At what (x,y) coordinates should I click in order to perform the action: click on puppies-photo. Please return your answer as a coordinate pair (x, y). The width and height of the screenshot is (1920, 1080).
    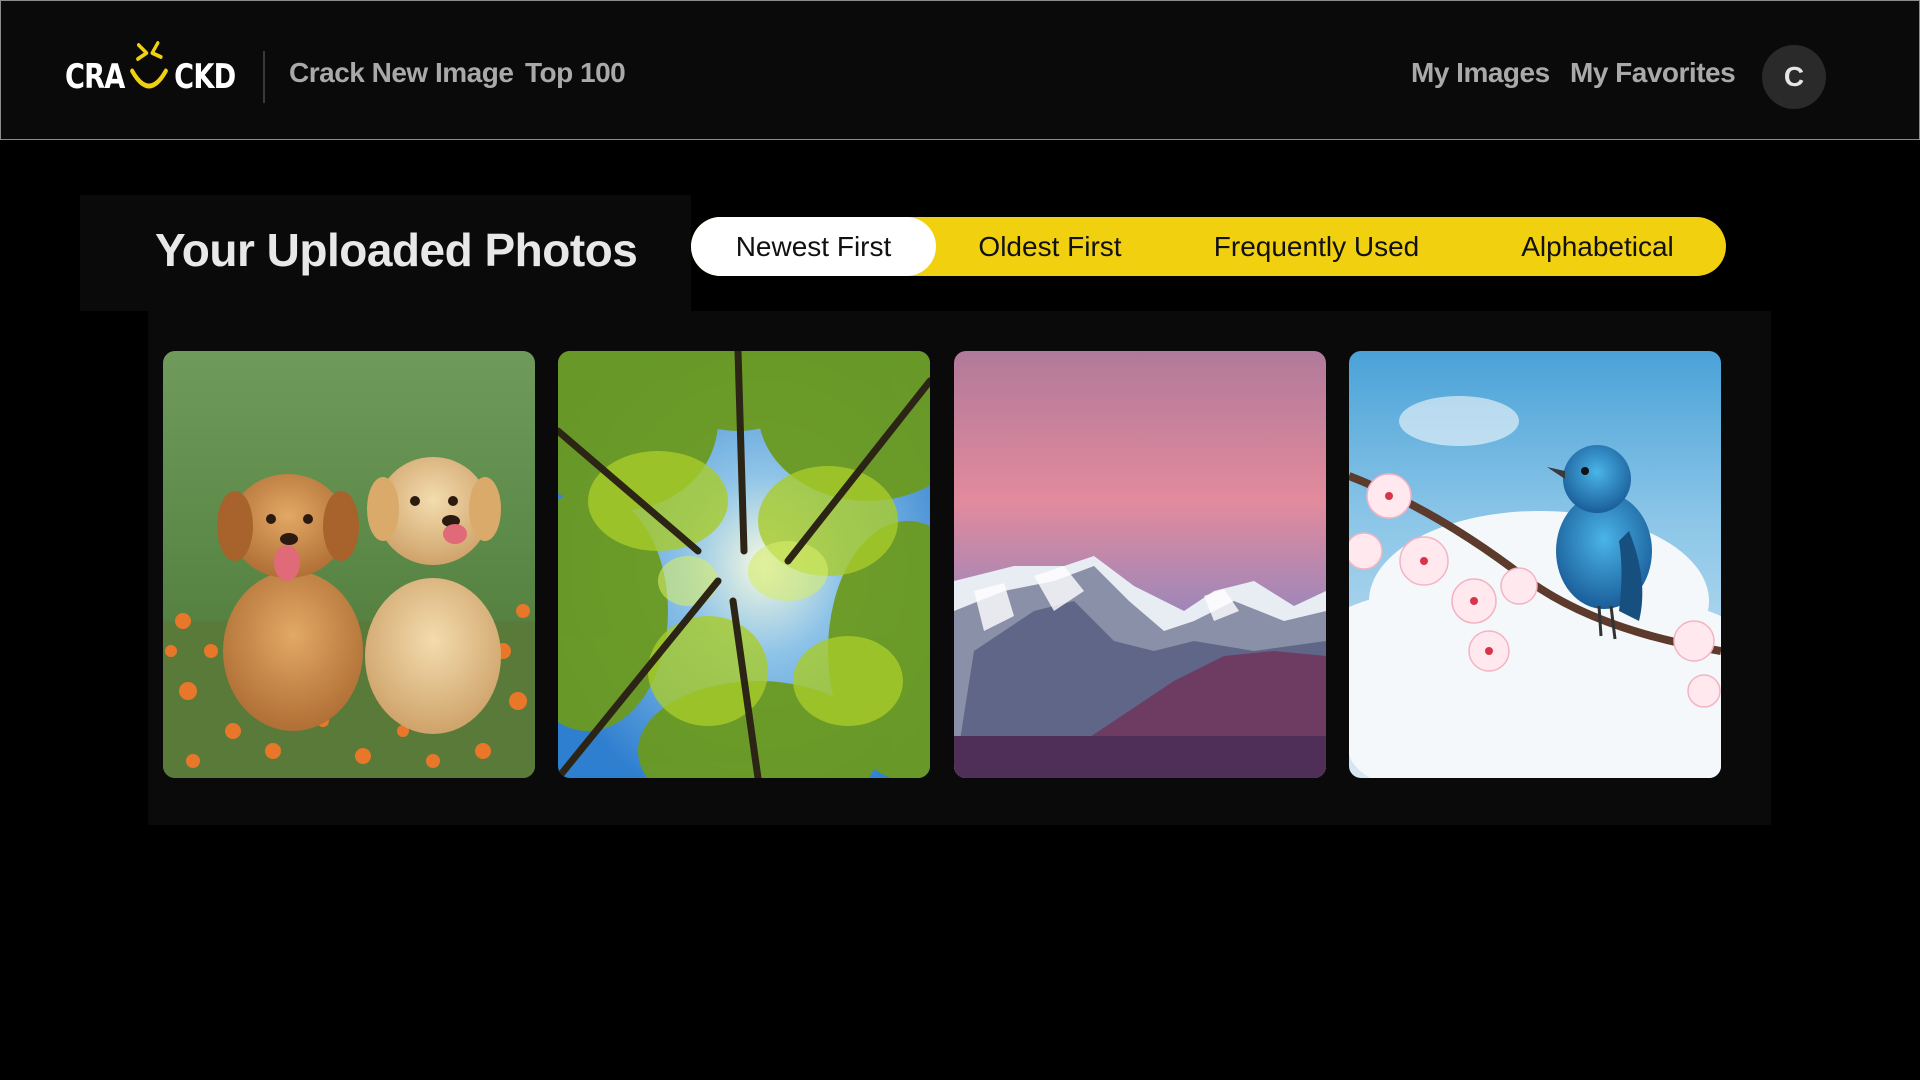
    Looking at the image, I should click on (349, 564).